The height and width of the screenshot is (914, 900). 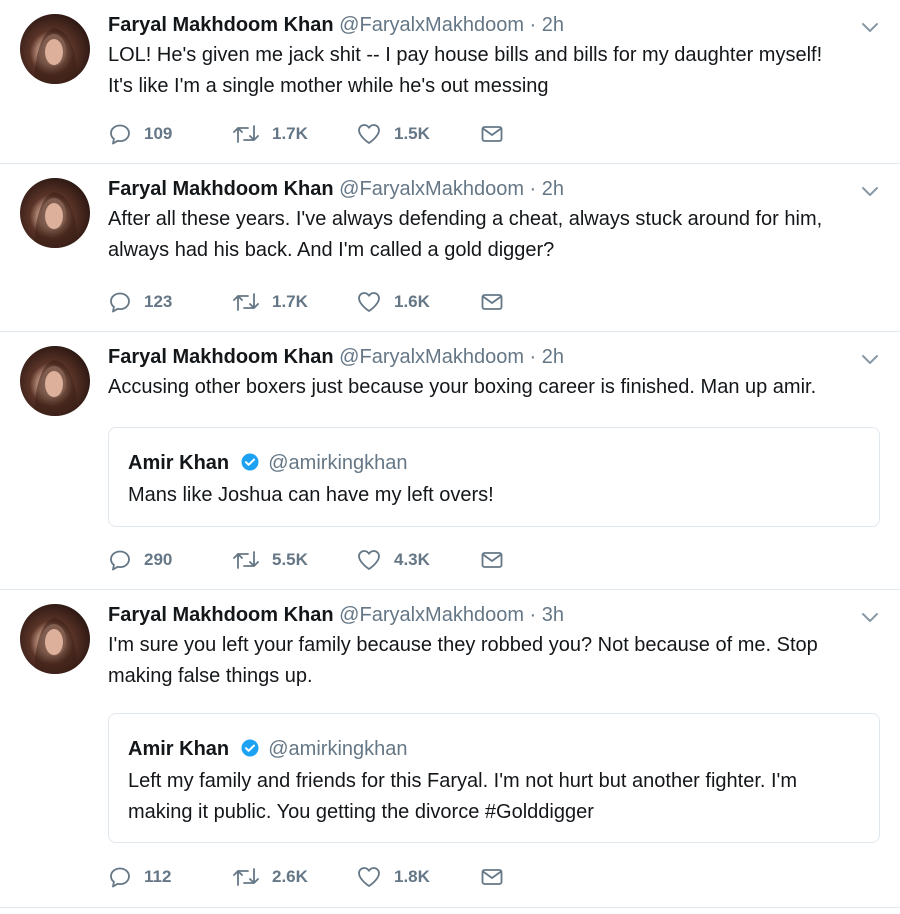 I want to click on like-count: 1.5K, so click(x=412, y=133).